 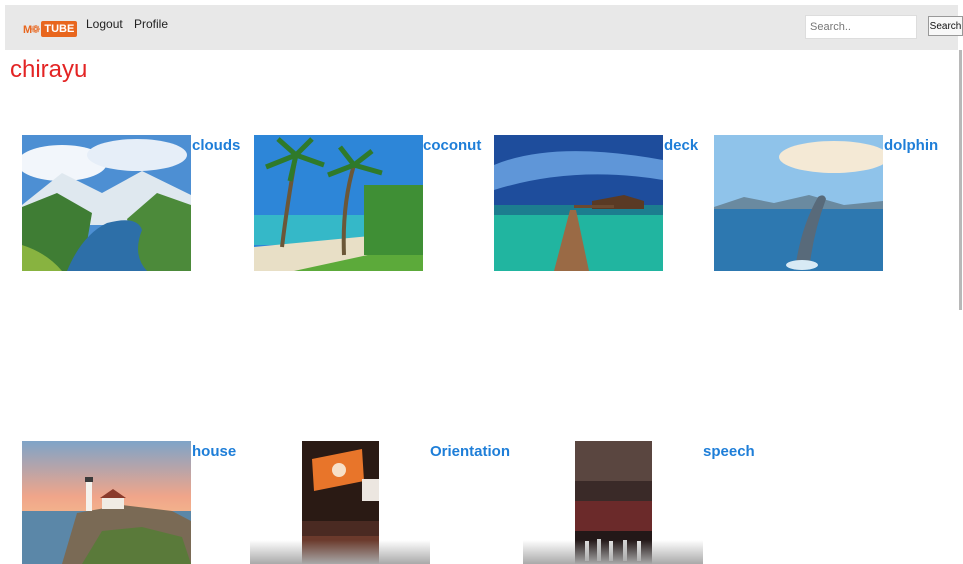 What do you see at coordinates (613, 502) in the screenshot?
I see `video-player-speech` at bounding box center [613, 502].